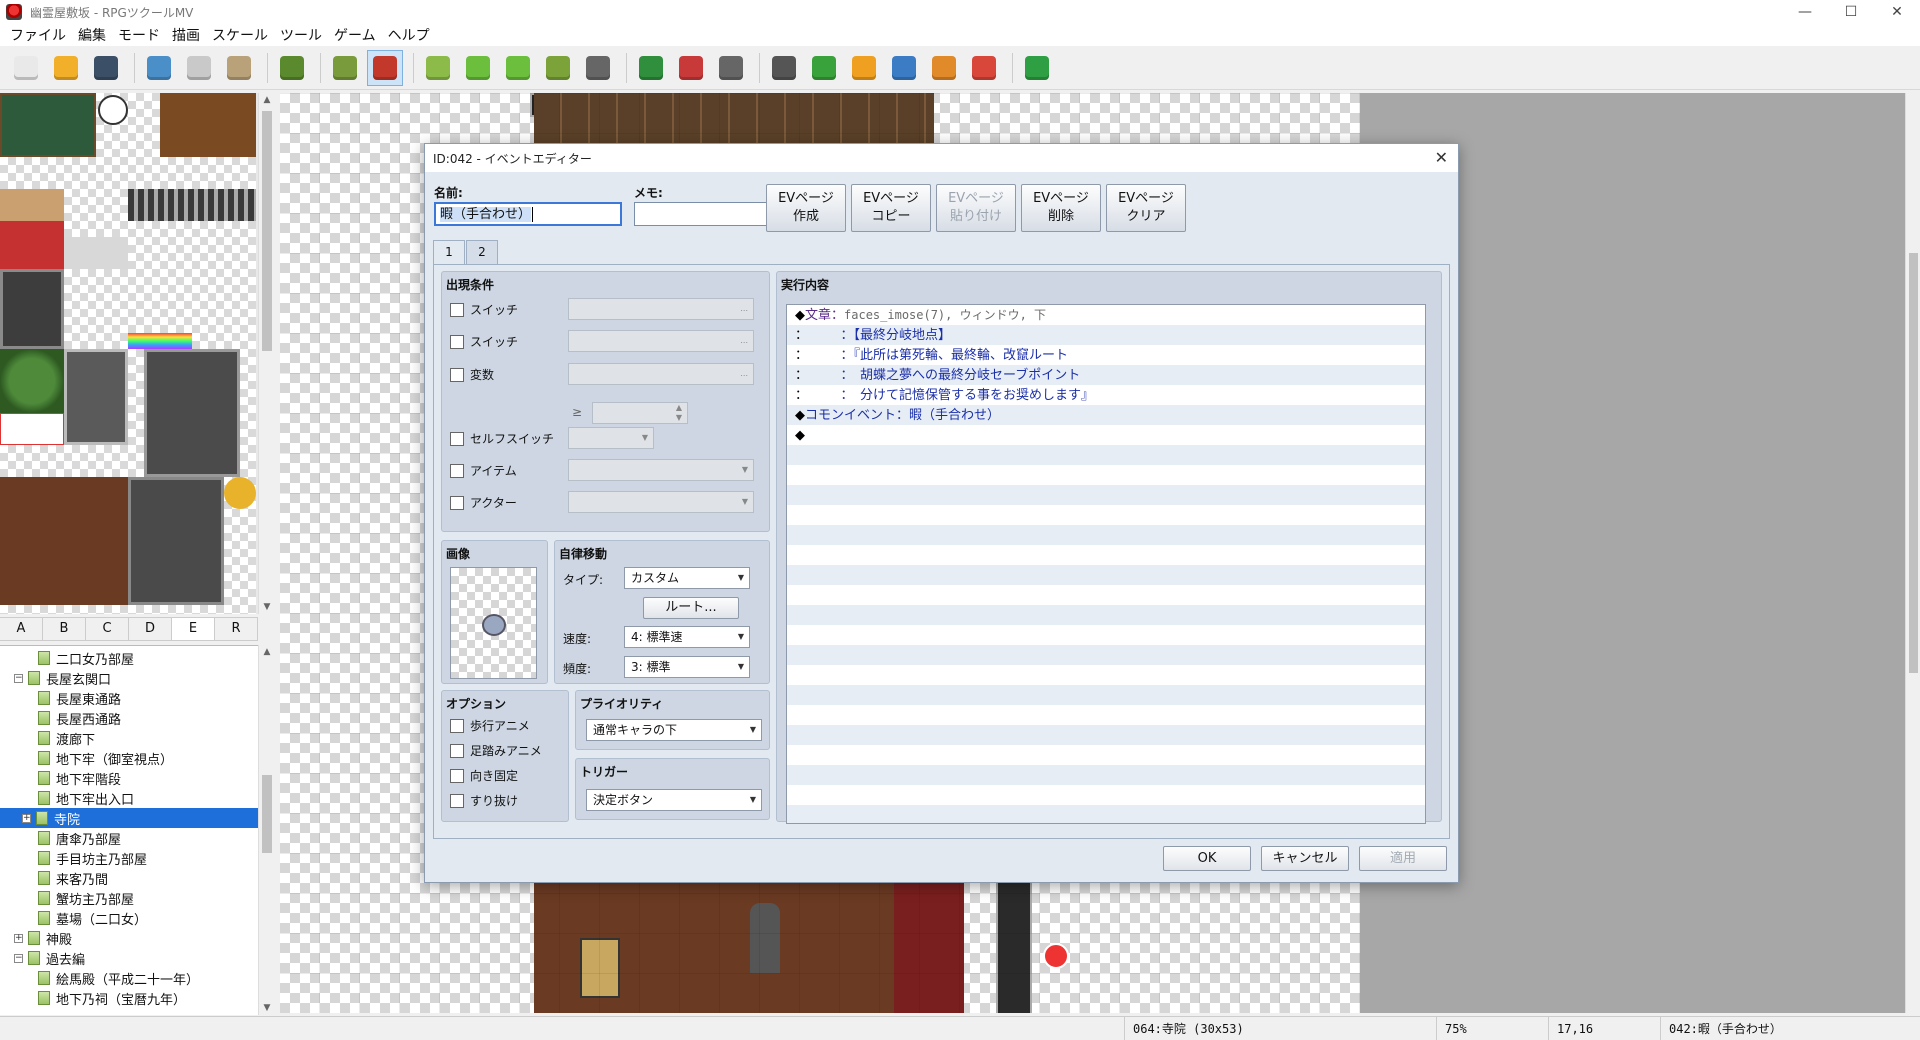 The image size is (1920, 1040). Describe the element at coordinates (691, 68) in the screenshot. I see `zoom-out-button` at that location.